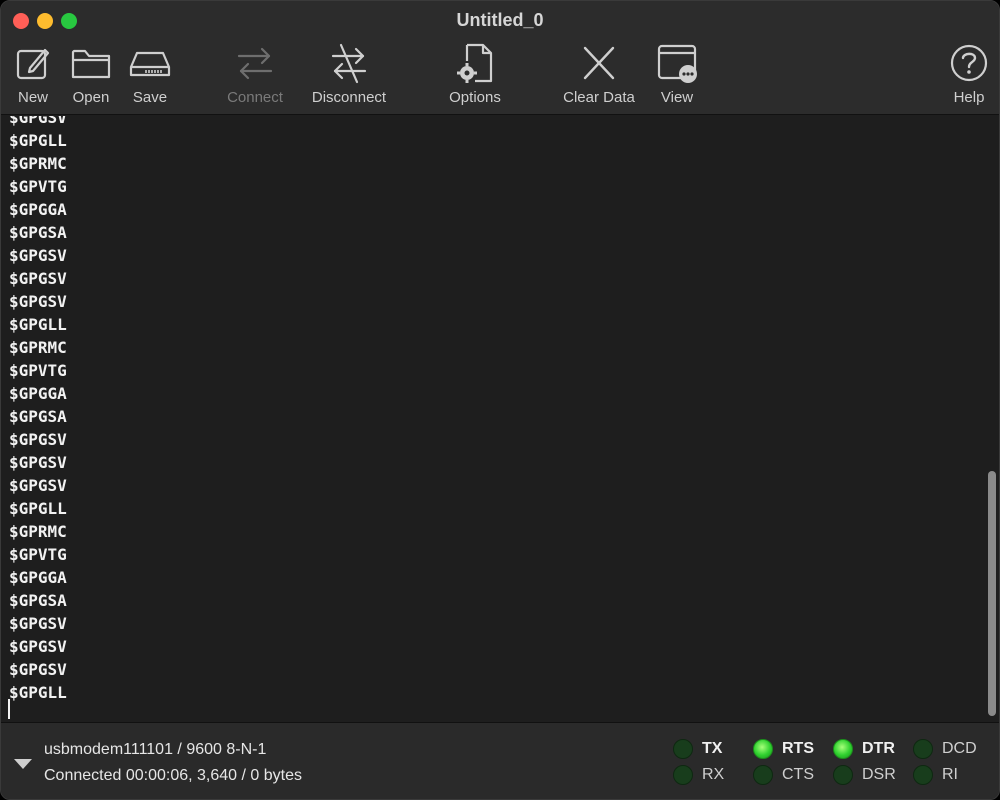 This screenshot has height=800, width=1000. Describe the element at coordinates (798, 748) in the screenshot. I see `signal-rts-label: RTS` at that location.